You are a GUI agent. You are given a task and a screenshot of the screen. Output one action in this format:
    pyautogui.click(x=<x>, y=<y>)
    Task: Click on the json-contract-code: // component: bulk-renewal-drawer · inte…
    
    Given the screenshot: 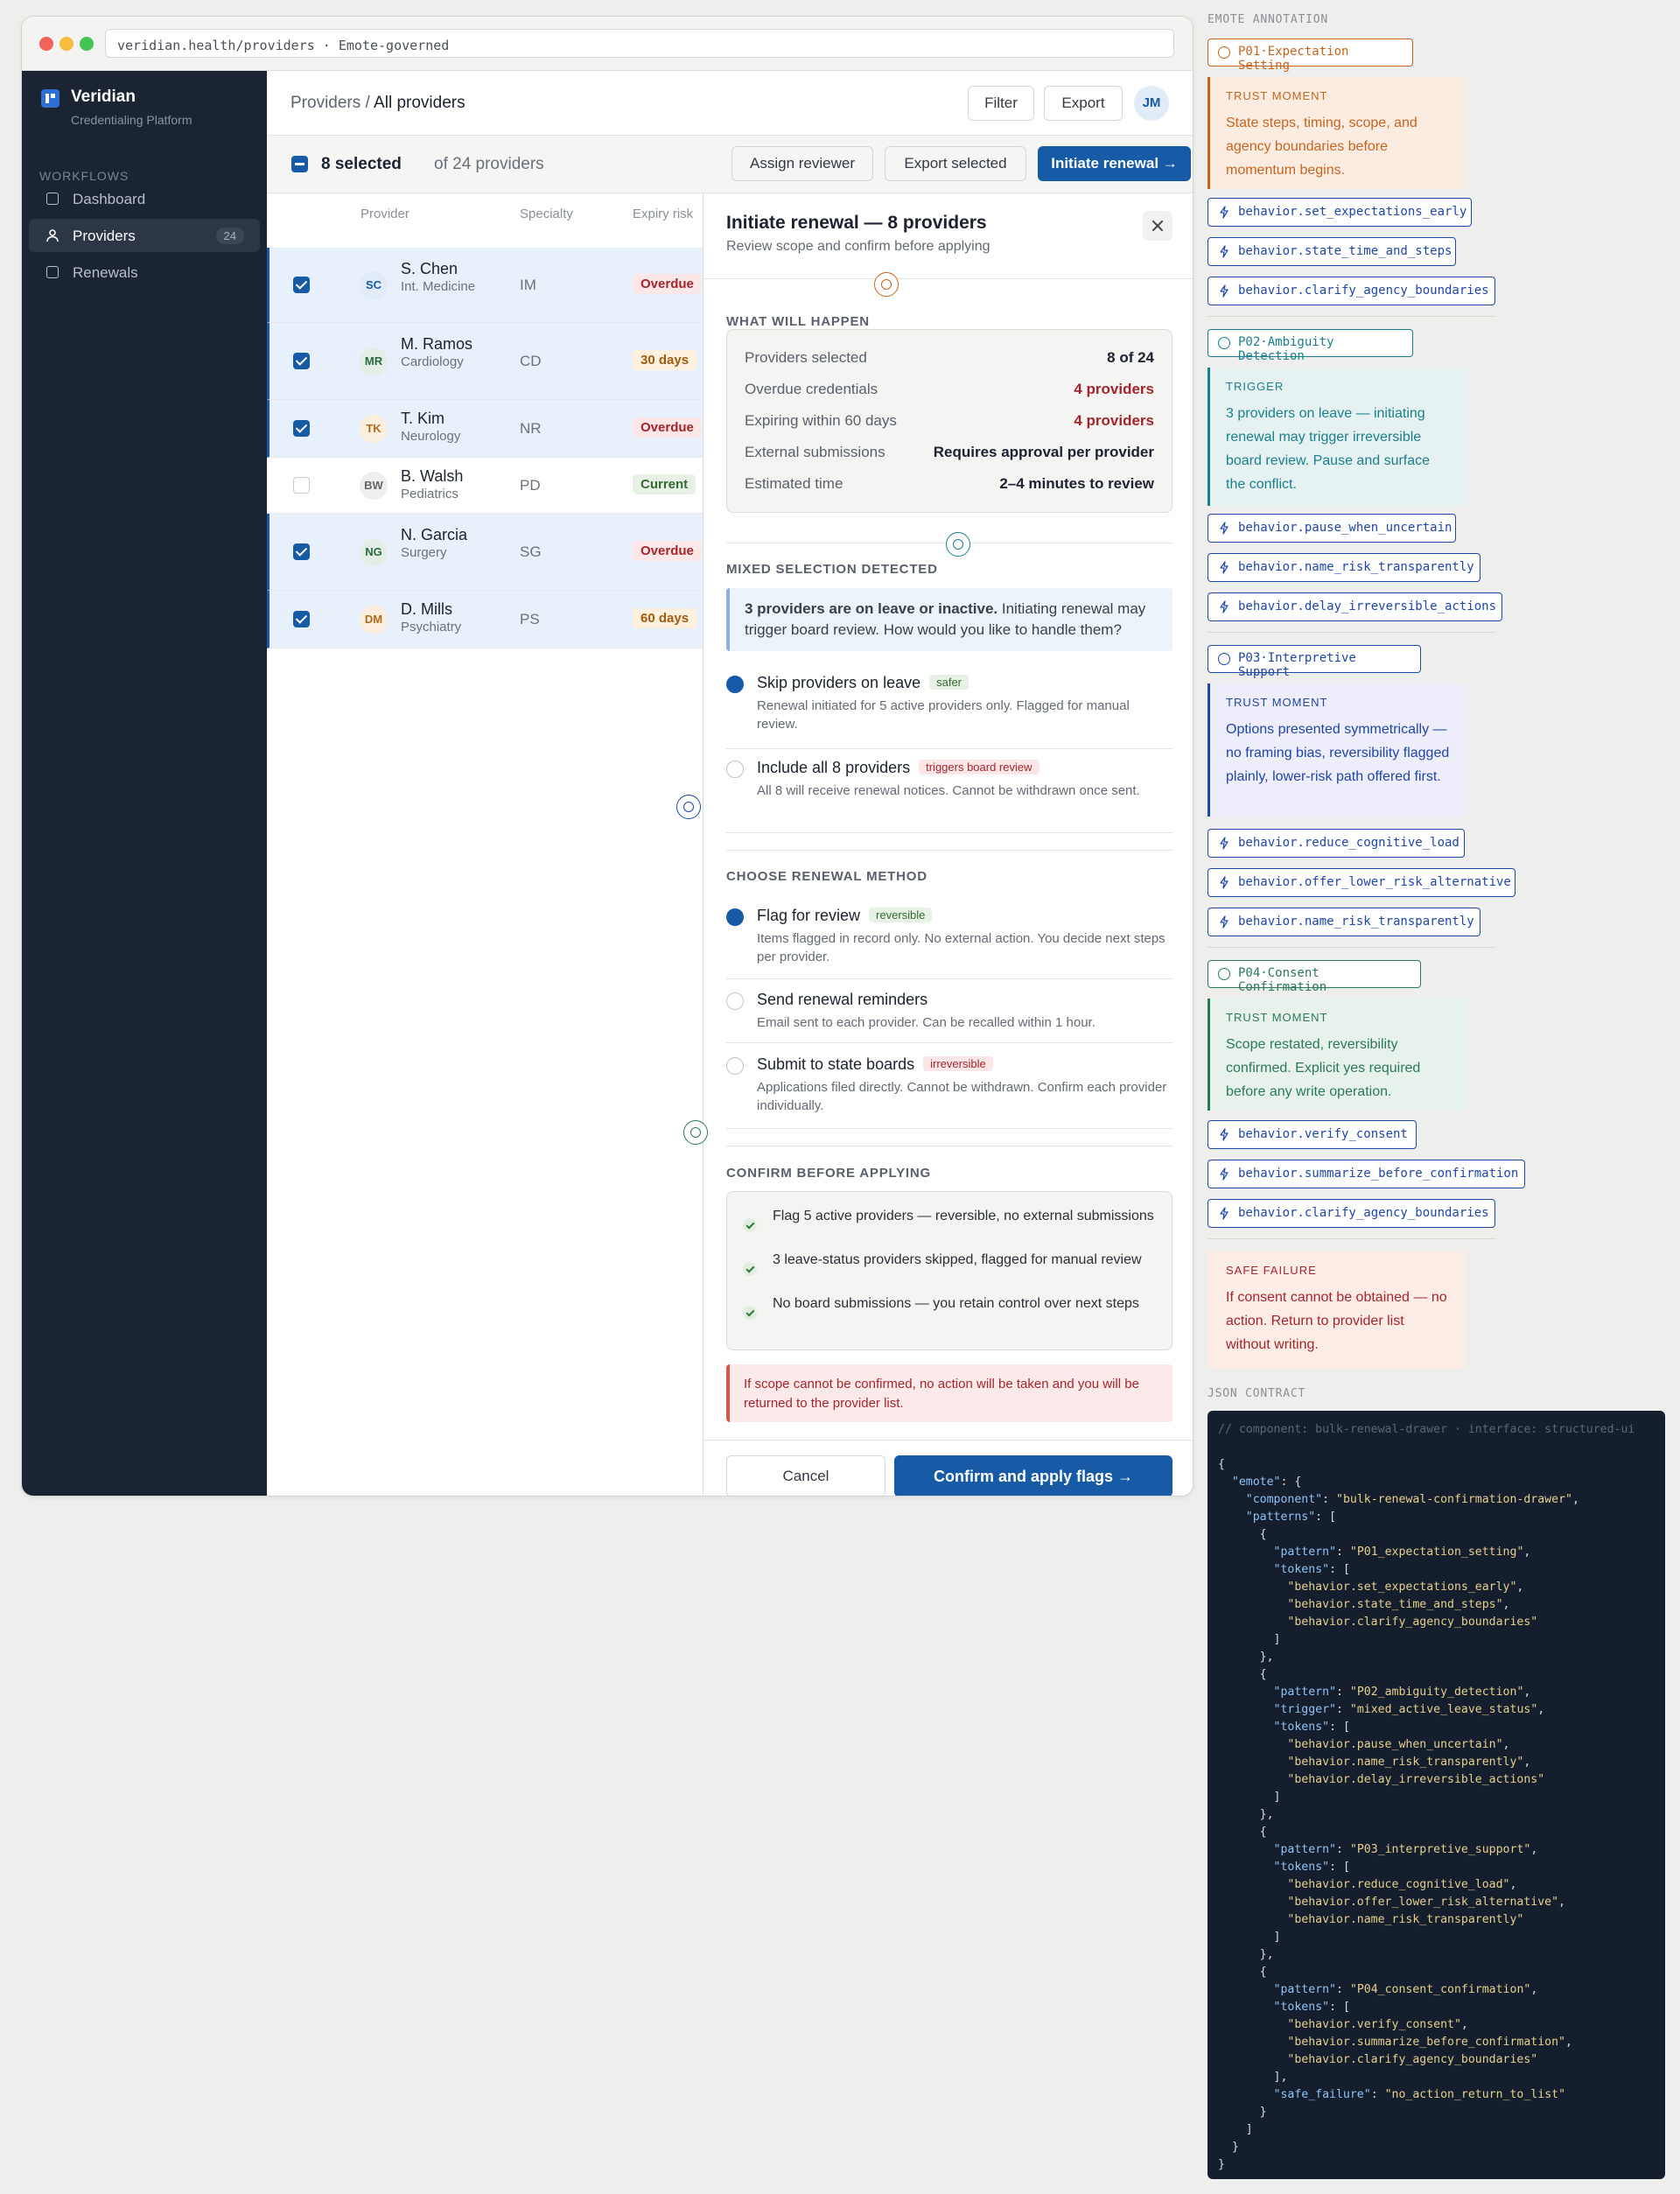 What is the action you would take?
    pyautogui.click(x=1426, y=1797)
    